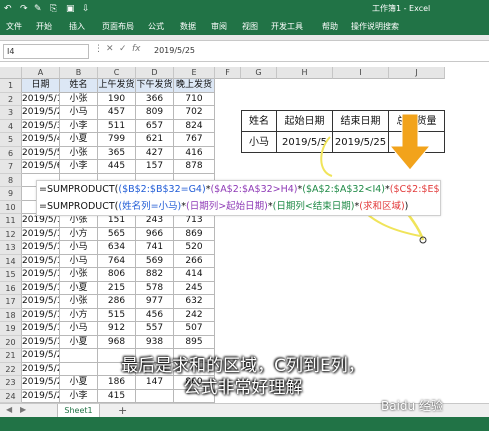 This screenshot has height=431, width=489. What do you see at coordinates (313, 206) in the screenshot?
I see `formula-segment: (日期列<结束日期)` at bounding box center [313, 206].